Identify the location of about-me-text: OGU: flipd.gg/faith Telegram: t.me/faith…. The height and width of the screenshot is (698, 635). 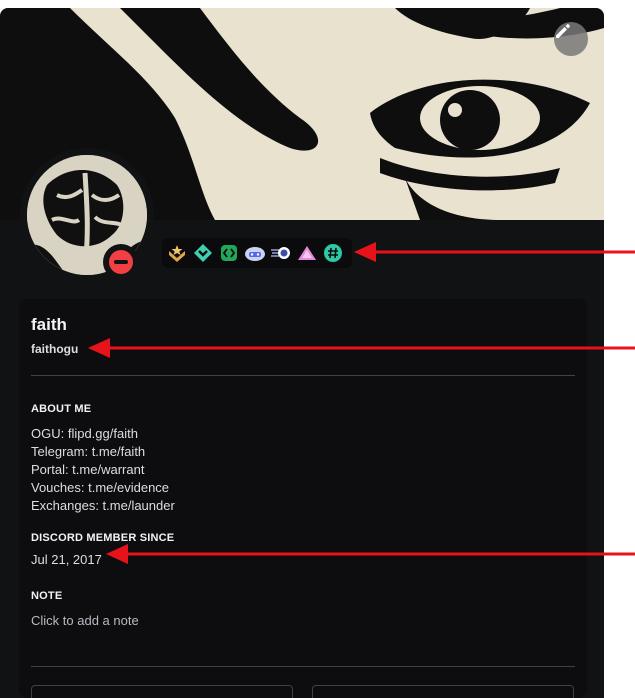
(103, 470).